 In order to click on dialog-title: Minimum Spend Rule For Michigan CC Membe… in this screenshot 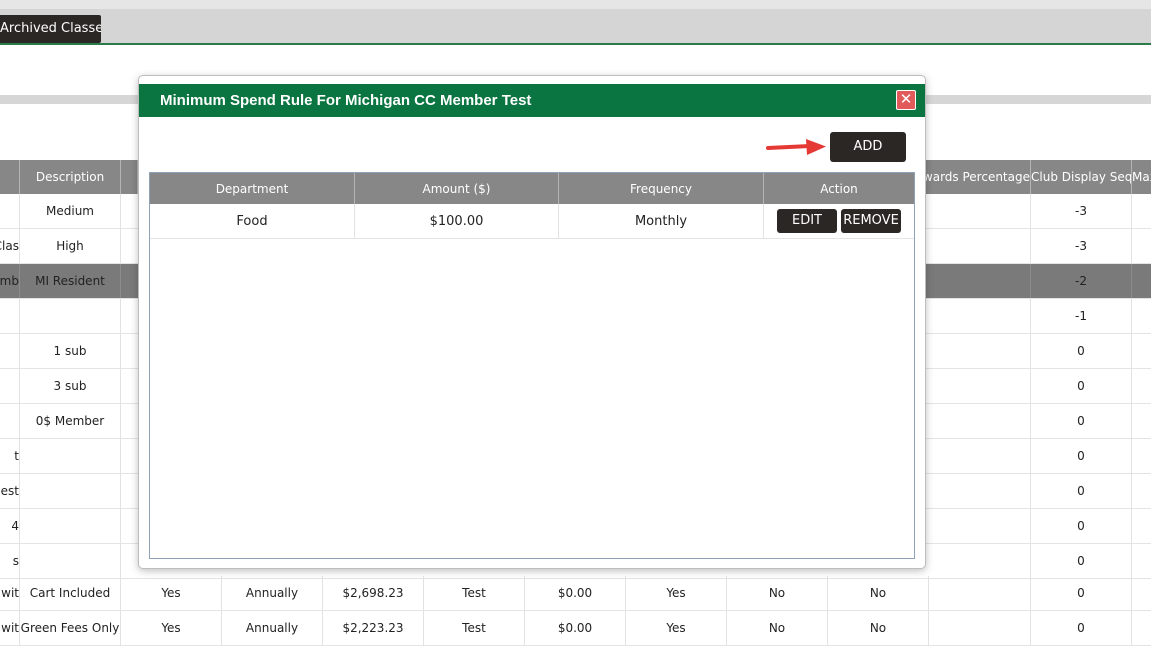, I will do `click(346, 100)`.